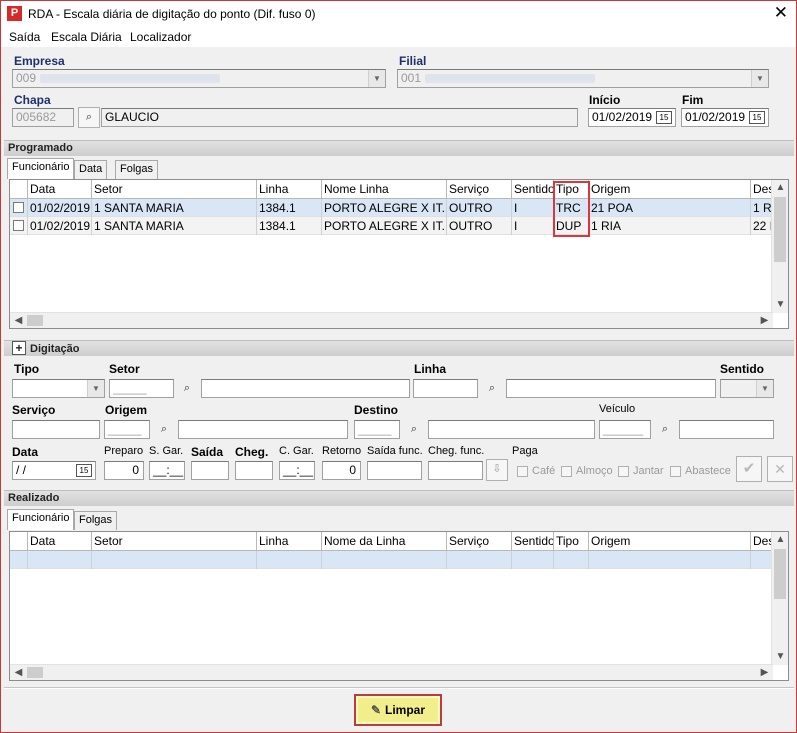 This screenshot has height=733, width=797. What do you see at coordinates (19, 348) in the screenshot?
I see `expand-icon: +` at bounding box center [19, 348].